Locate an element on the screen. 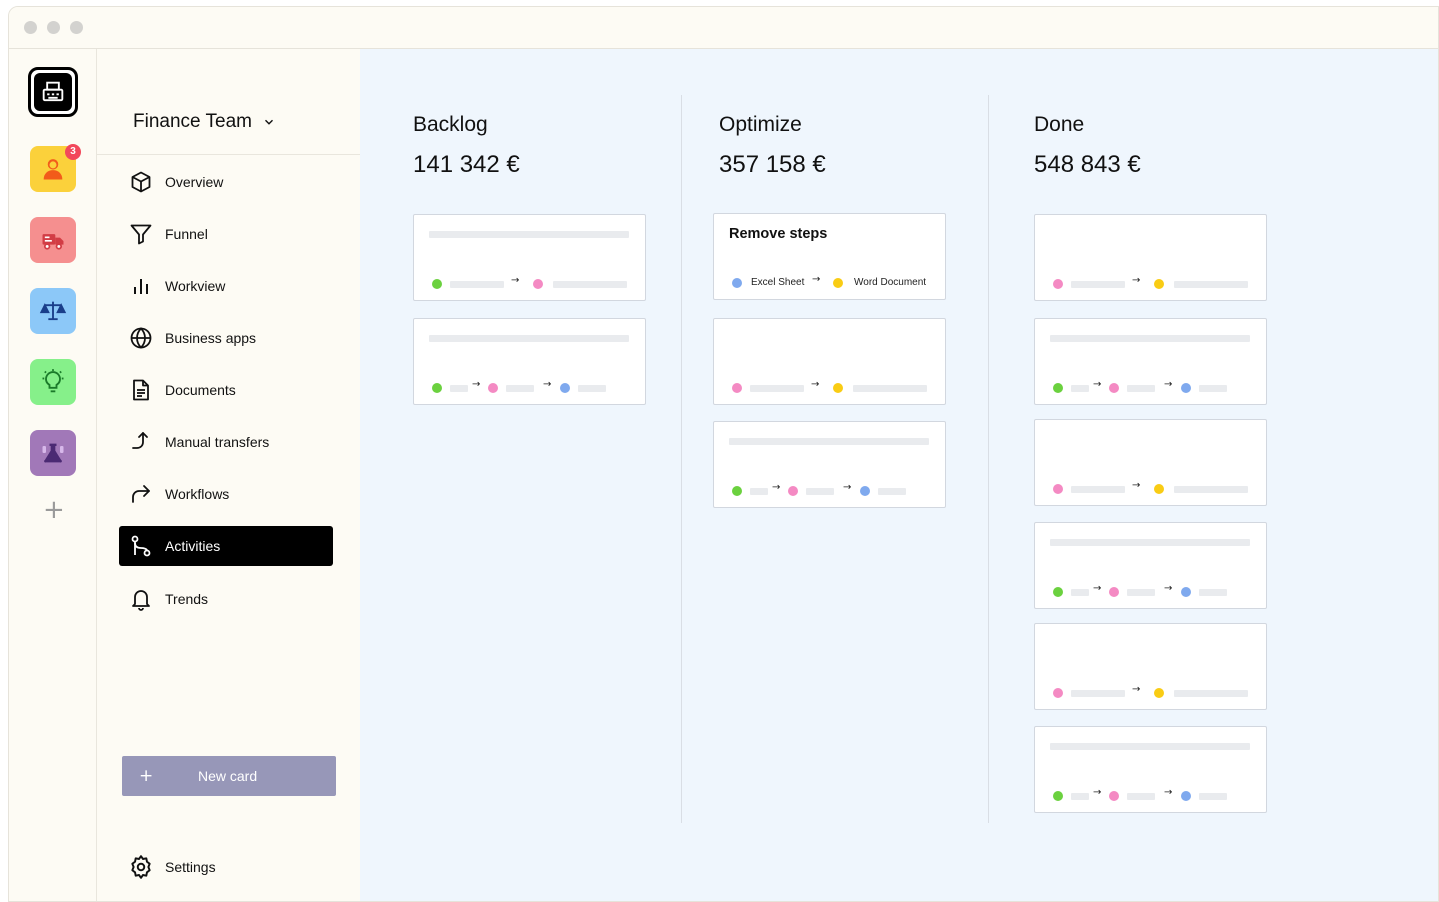 The height and width of the screenshot is (902, 1439). chevron-down-icon is located at coordinates (269, 122).